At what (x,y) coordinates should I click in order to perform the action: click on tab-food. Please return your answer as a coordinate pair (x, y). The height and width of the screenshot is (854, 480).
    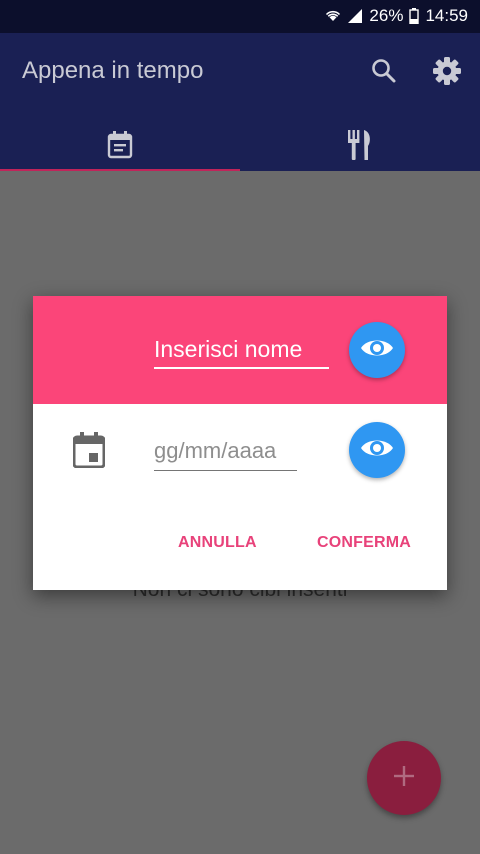
    Looking at the image, I should click on (360, 147).